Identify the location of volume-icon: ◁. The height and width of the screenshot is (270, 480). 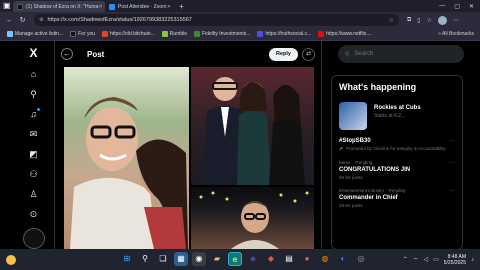
(425, 259).